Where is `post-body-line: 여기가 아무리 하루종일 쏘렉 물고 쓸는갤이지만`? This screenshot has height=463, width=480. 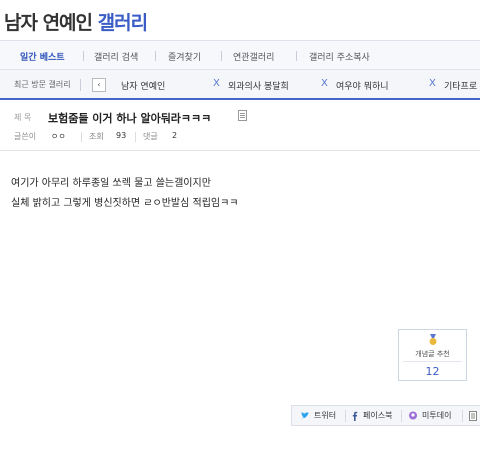
post-body-line: 여기가 아무리 하루종일 쏘렉 물고 쓸는갤이지만 is located at coordinates (111, 183).